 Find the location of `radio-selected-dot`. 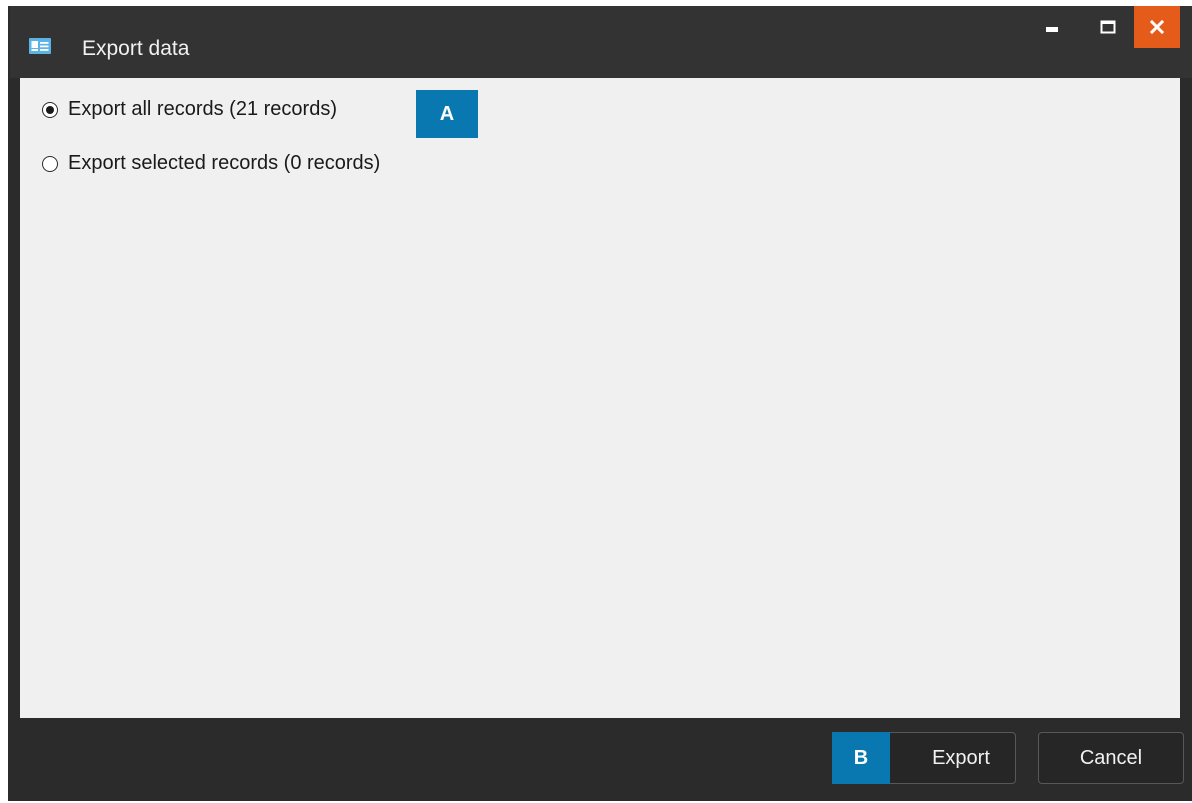

radio-selected-dot is located at coordinates (50, 109).